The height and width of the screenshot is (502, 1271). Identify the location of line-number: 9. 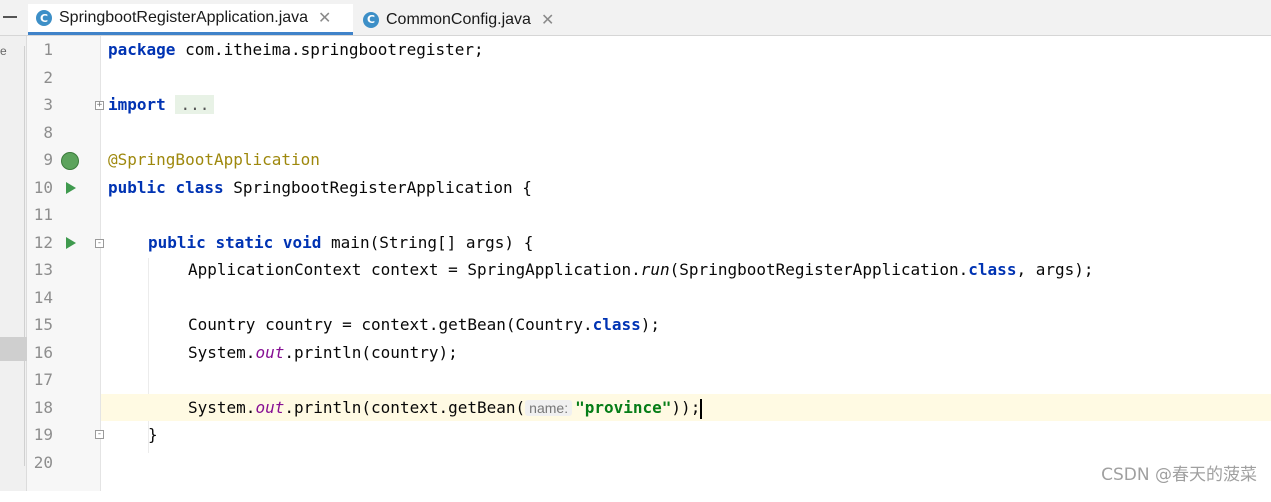
(48, 159).